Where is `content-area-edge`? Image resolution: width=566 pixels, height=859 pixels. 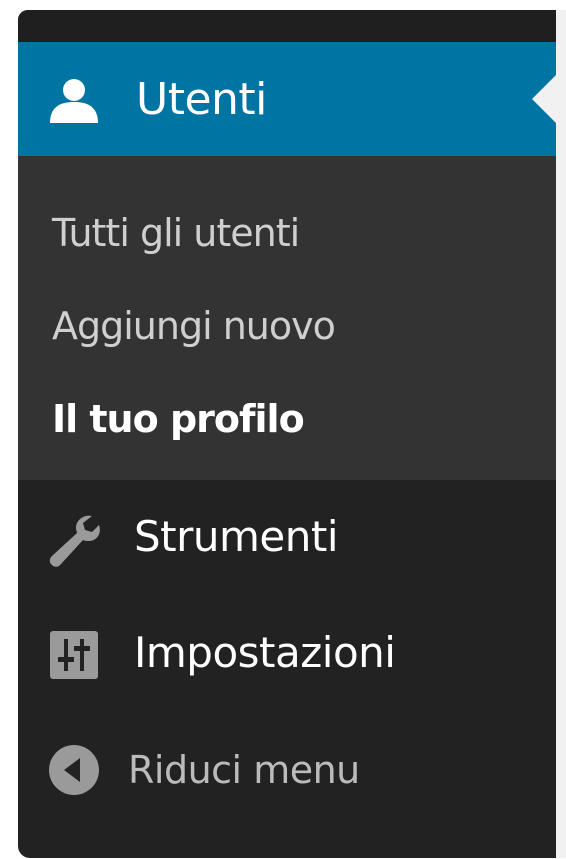 content-area-edge is located at coordinates (561, 434).